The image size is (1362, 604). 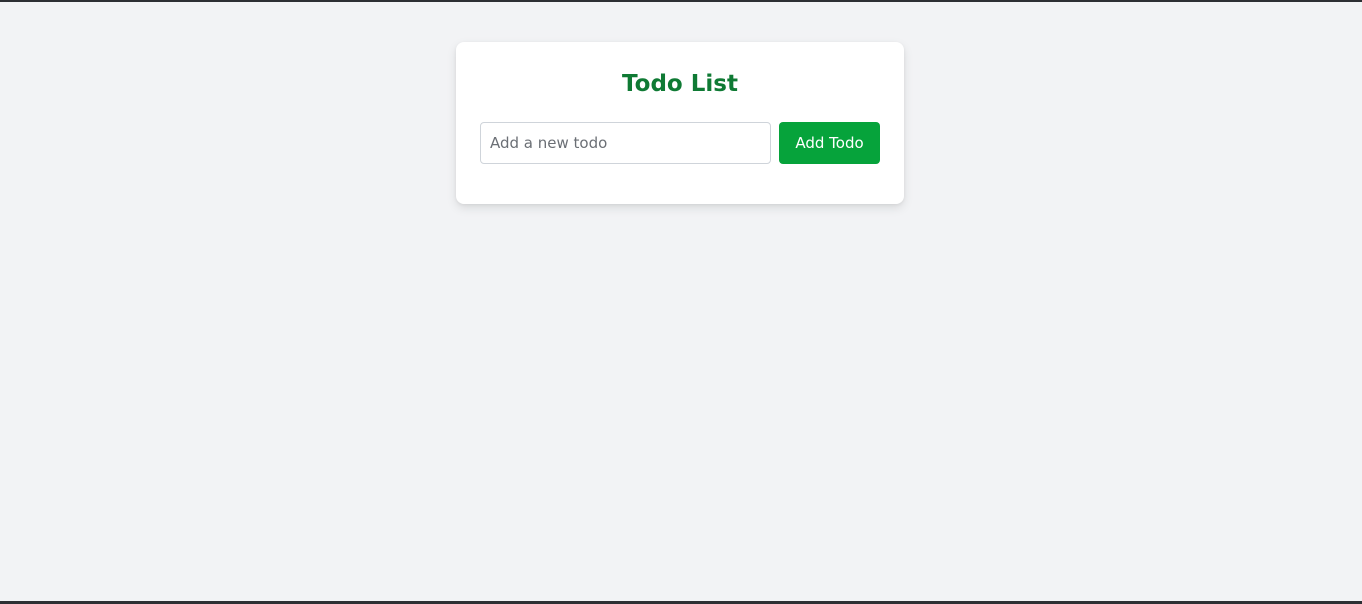 I want to click on add-todo-button: Add Todo, so click(x=829, y=143).